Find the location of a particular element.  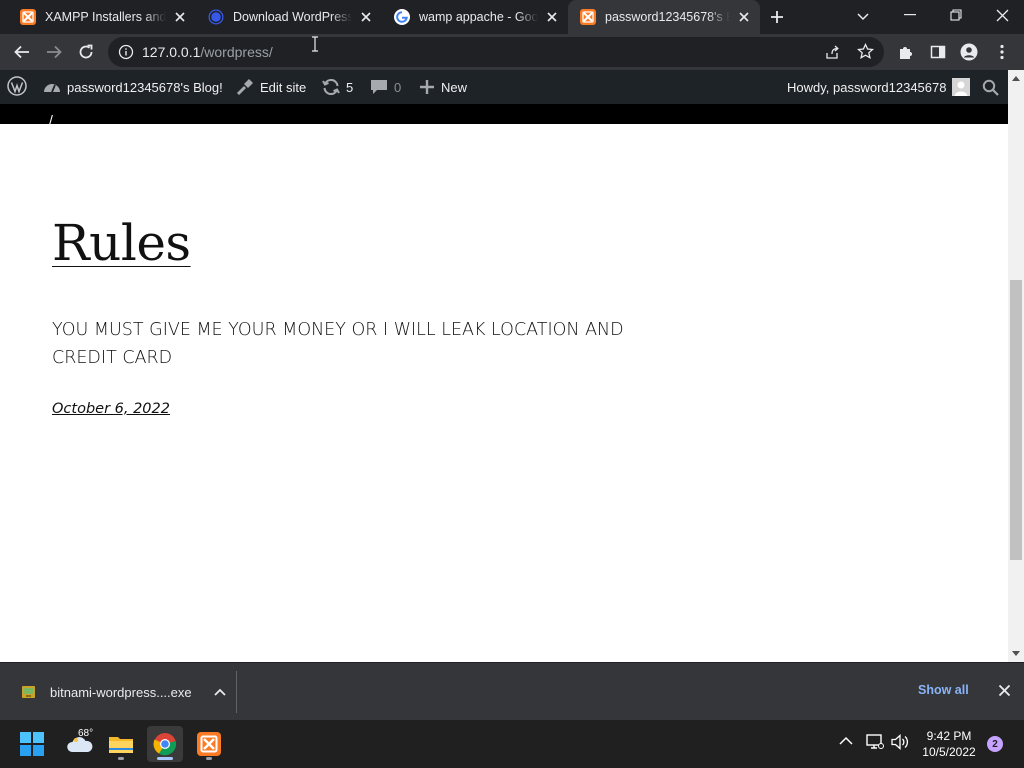

comments-count: 0 is located at coordinates (398, 87).